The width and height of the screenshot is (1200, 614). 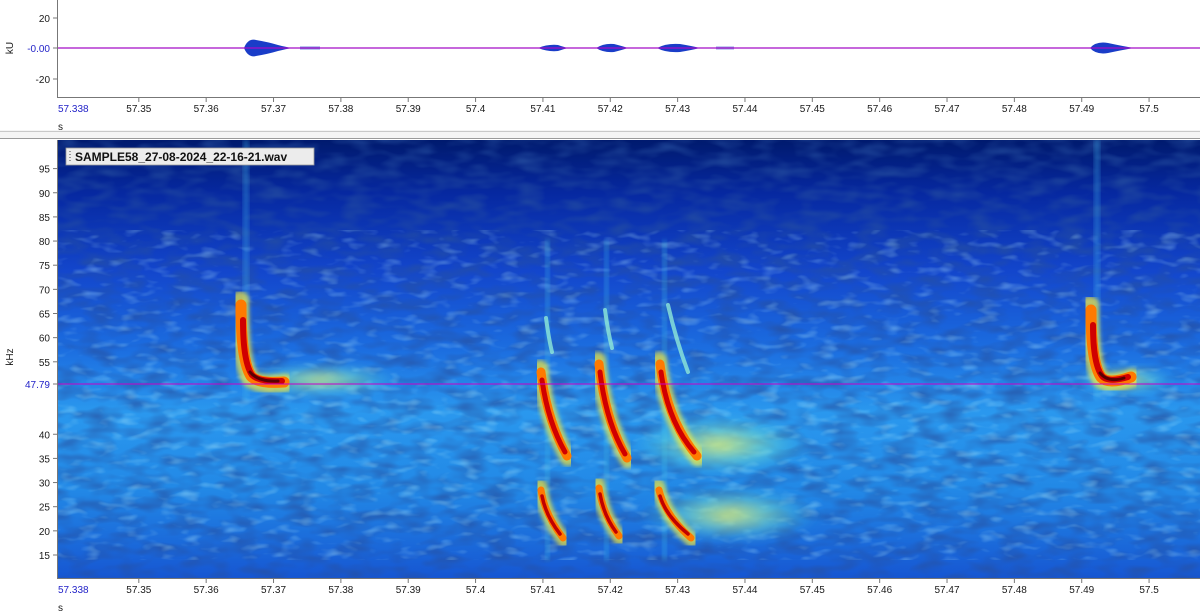 I want to click on frequency-axis-tick-label: 85, so click(x=45, y=218).